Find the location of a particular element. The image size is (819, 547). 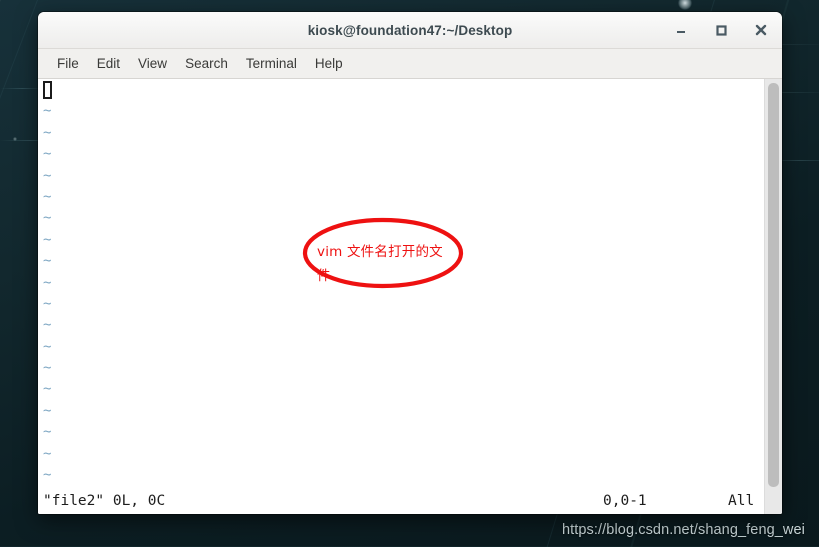

vim-status-line: "file2" 0L, 0C 0,0-1 All is located at coordinates (401, 502).